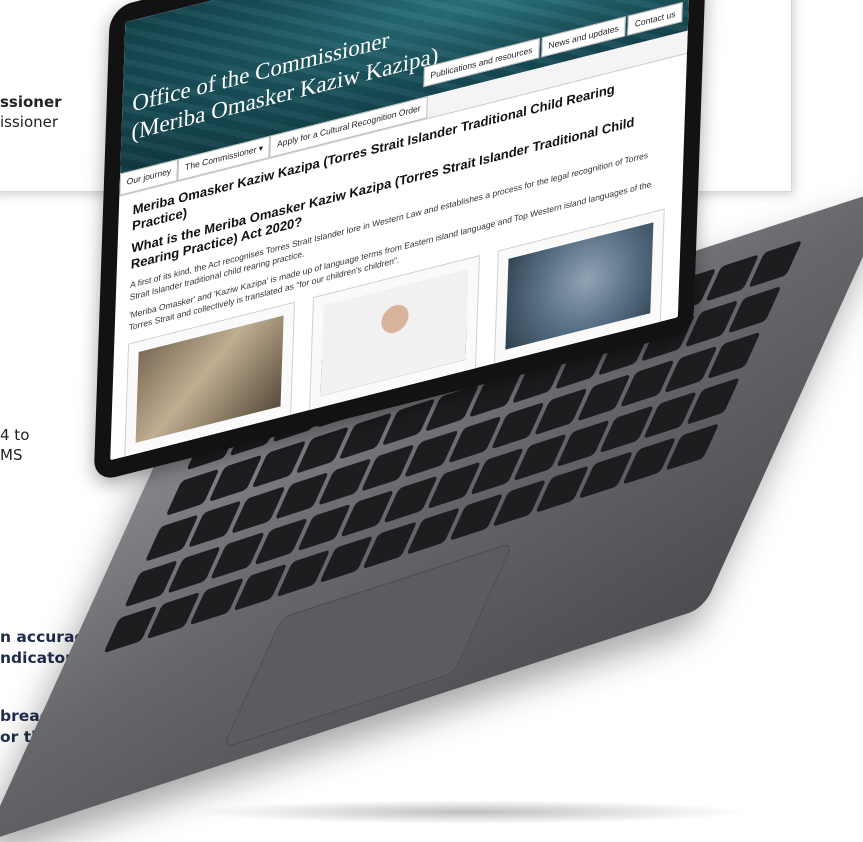 The image size is (863, 842). Describe the element at coordinates (470, 812) in the screenshot. I see `laptop-shadow` at that location.